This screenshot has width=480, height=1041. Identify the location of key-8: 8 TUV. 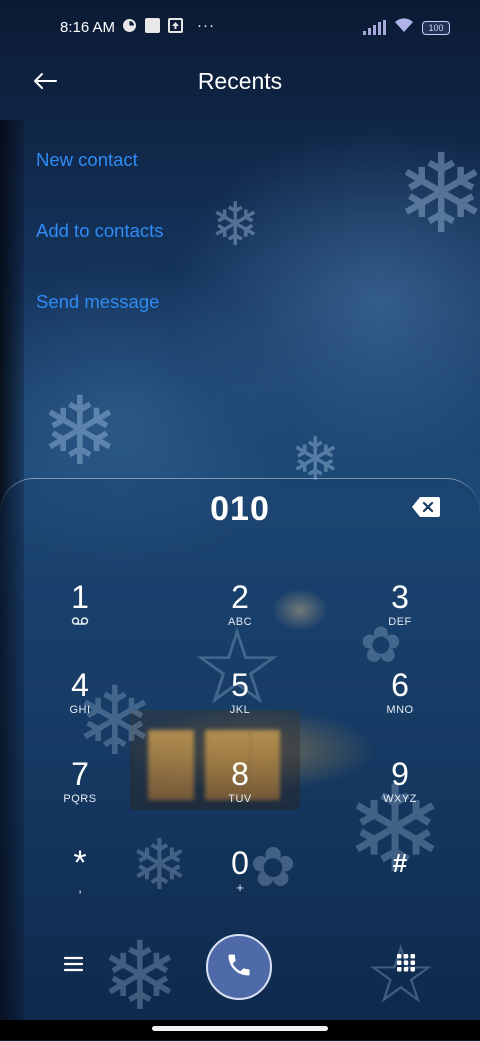
(240, 797).